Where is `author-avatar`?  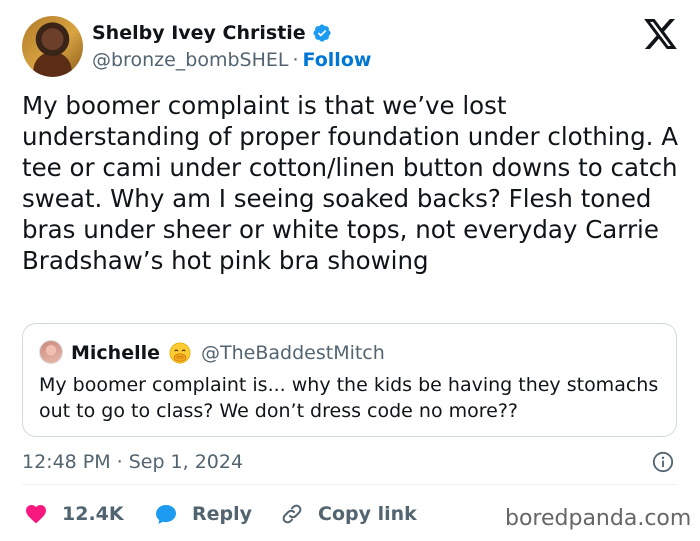 author-avatar is located at coordinates (52, 46).